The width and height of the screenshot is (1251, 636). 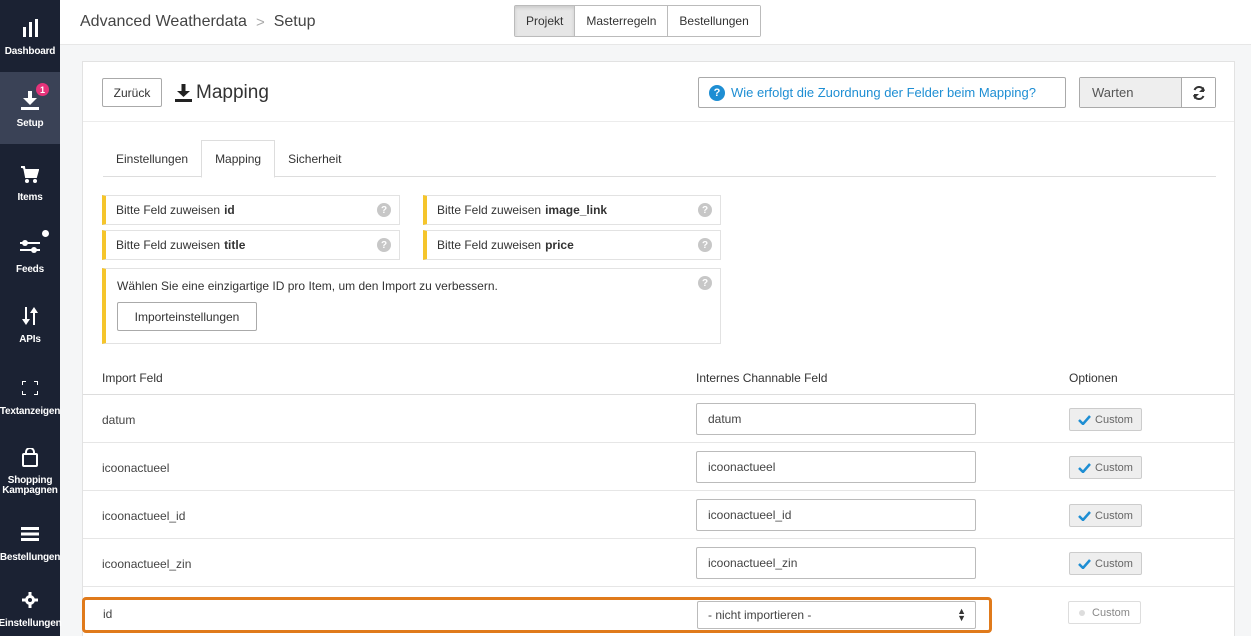 I want to click on top-nav: Projekt Masterregeln Bestellungen, so click(x=637, y=21).